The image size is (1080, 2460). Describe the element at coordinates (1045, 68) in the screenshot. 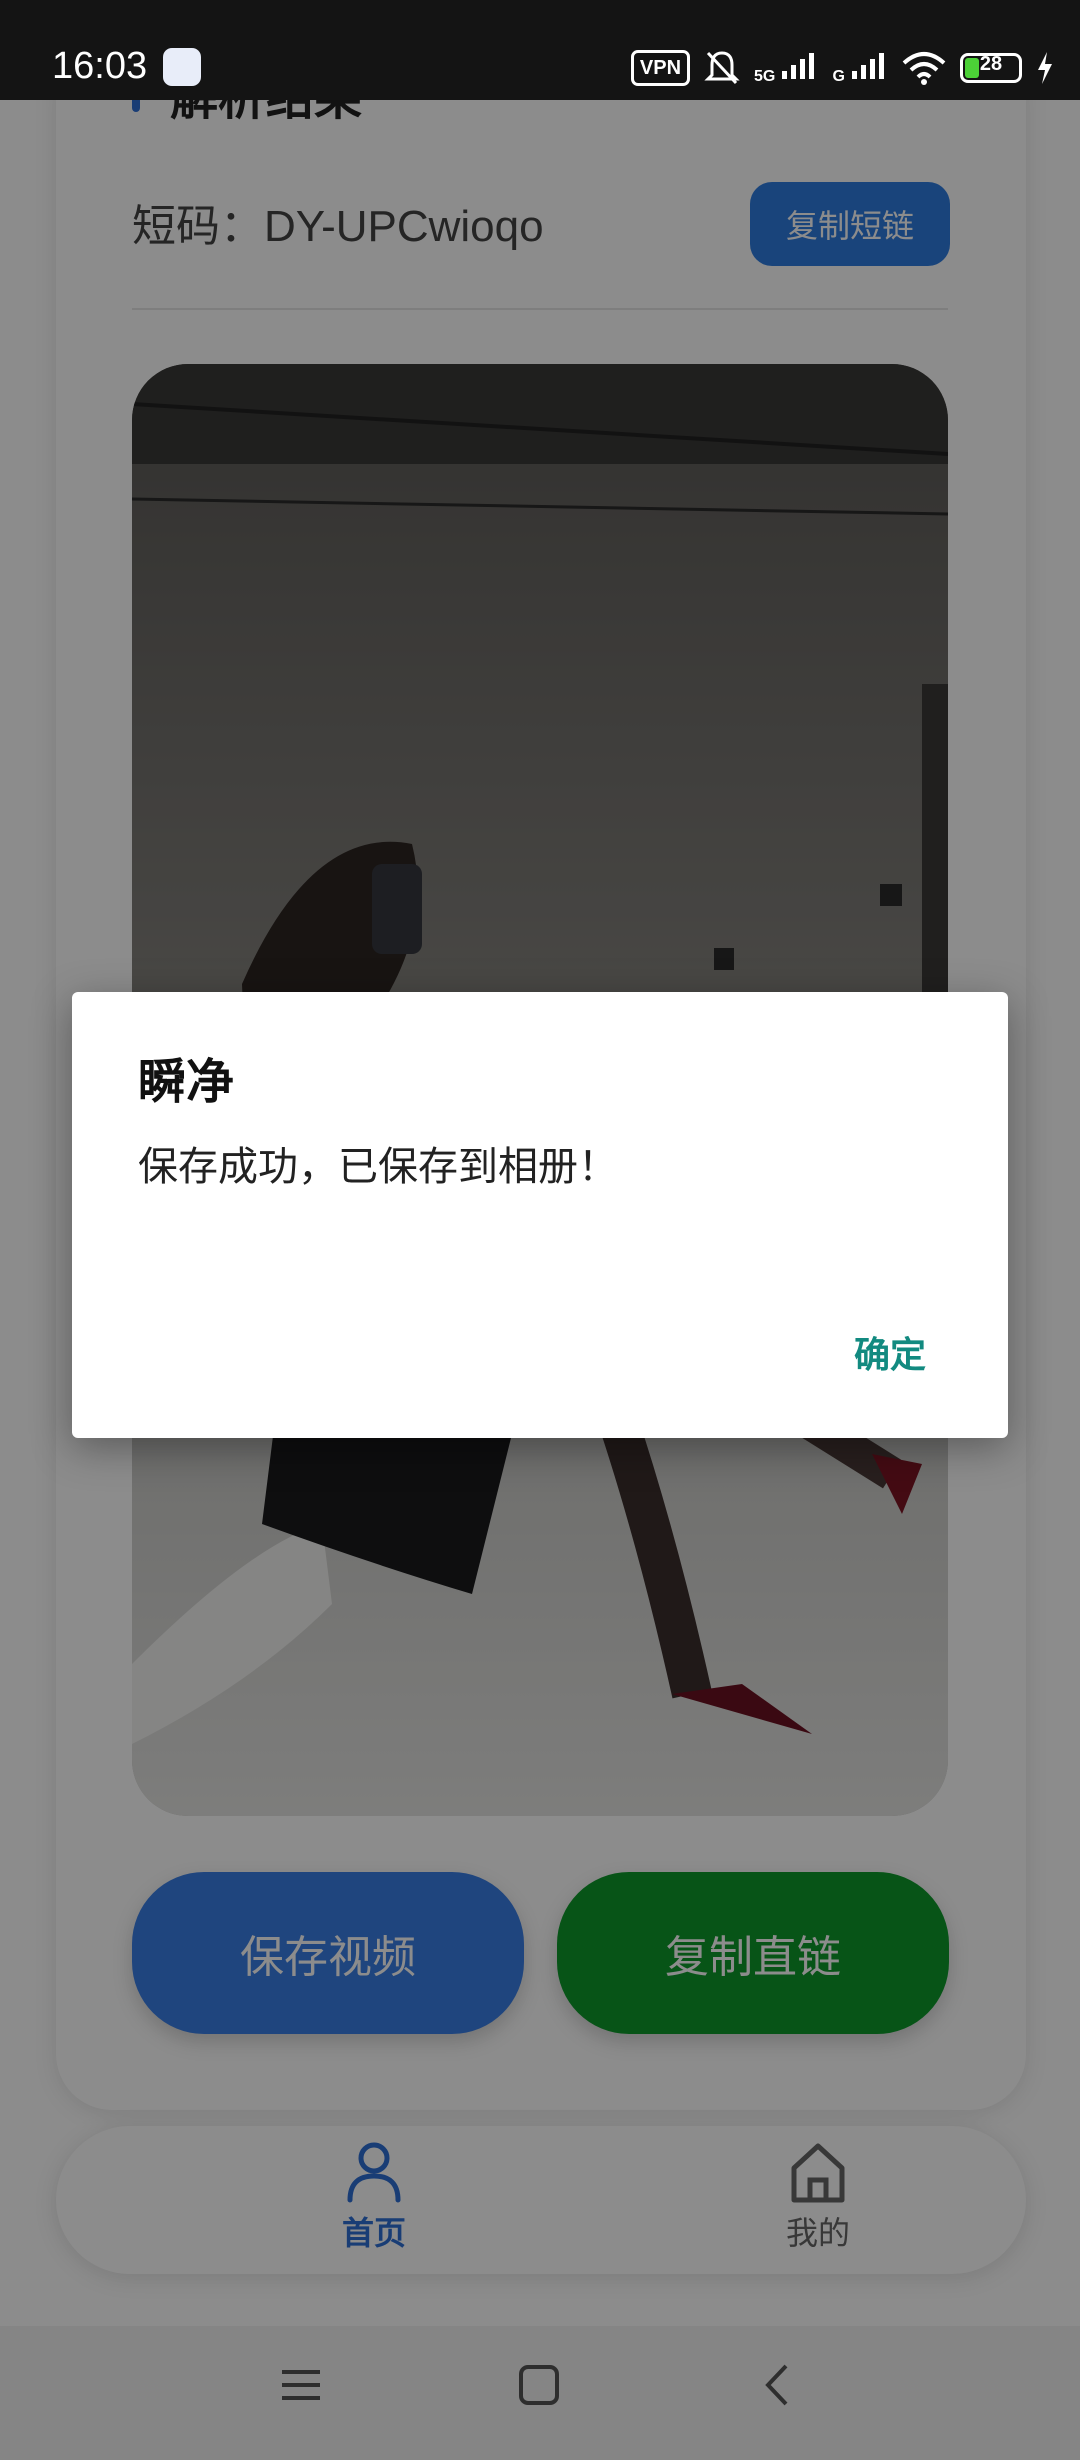

I see `charging-icon` at that location.